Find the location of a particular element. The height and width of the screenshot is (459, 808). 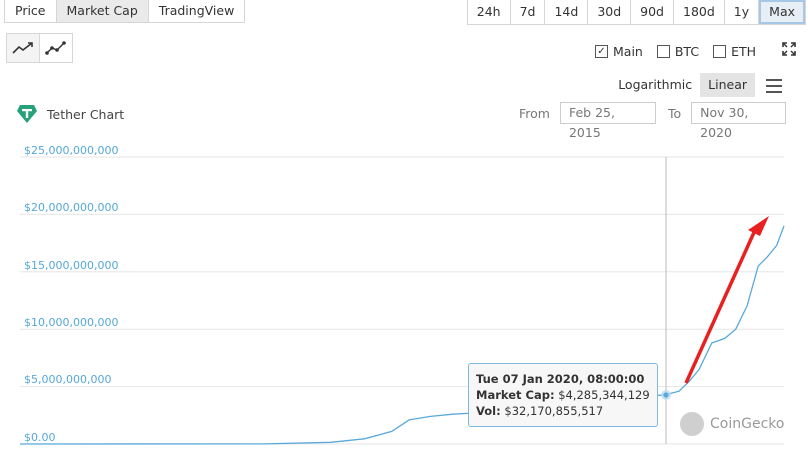

range-24h: 24h is located at coordinates (489, 12).